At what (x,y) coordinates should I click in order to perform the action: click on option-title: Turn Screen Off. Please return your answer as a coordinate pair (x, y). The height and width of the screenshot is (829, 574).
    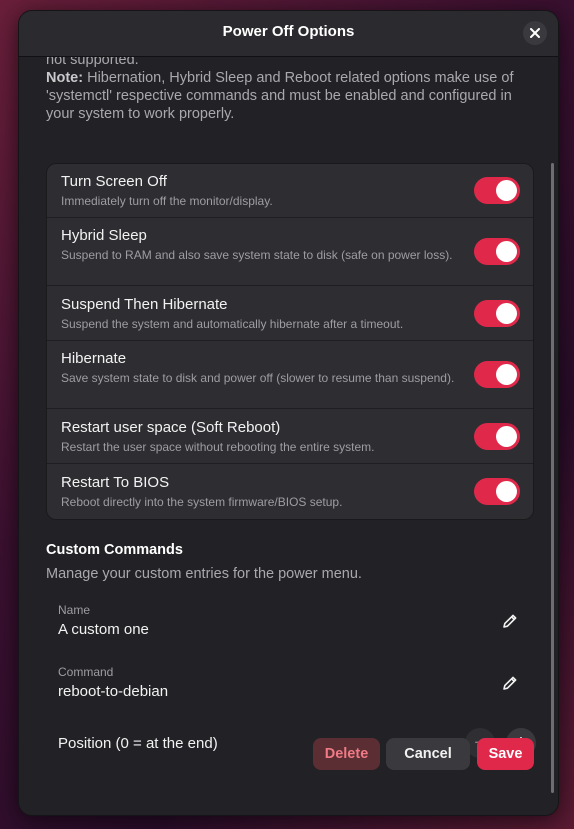
    Looking at the image, I should click on (114, 181).